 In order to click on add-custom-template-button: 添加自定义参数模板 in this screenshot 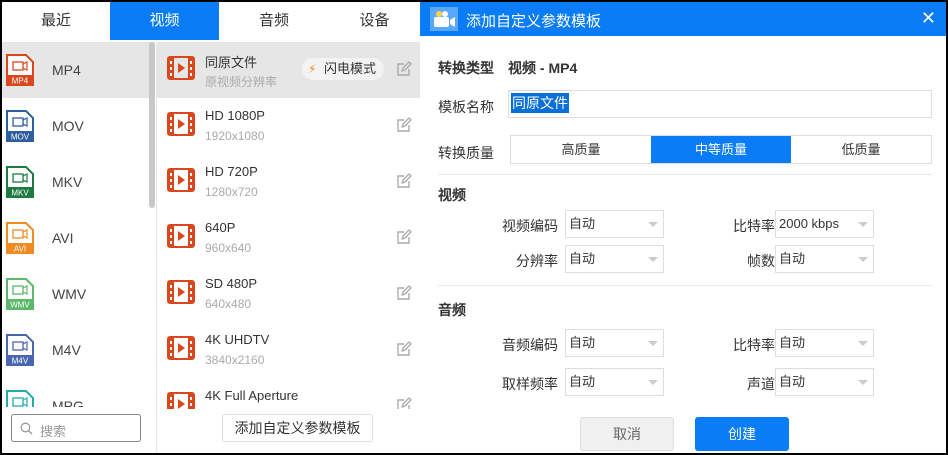, I will do `click(297, 428)`.